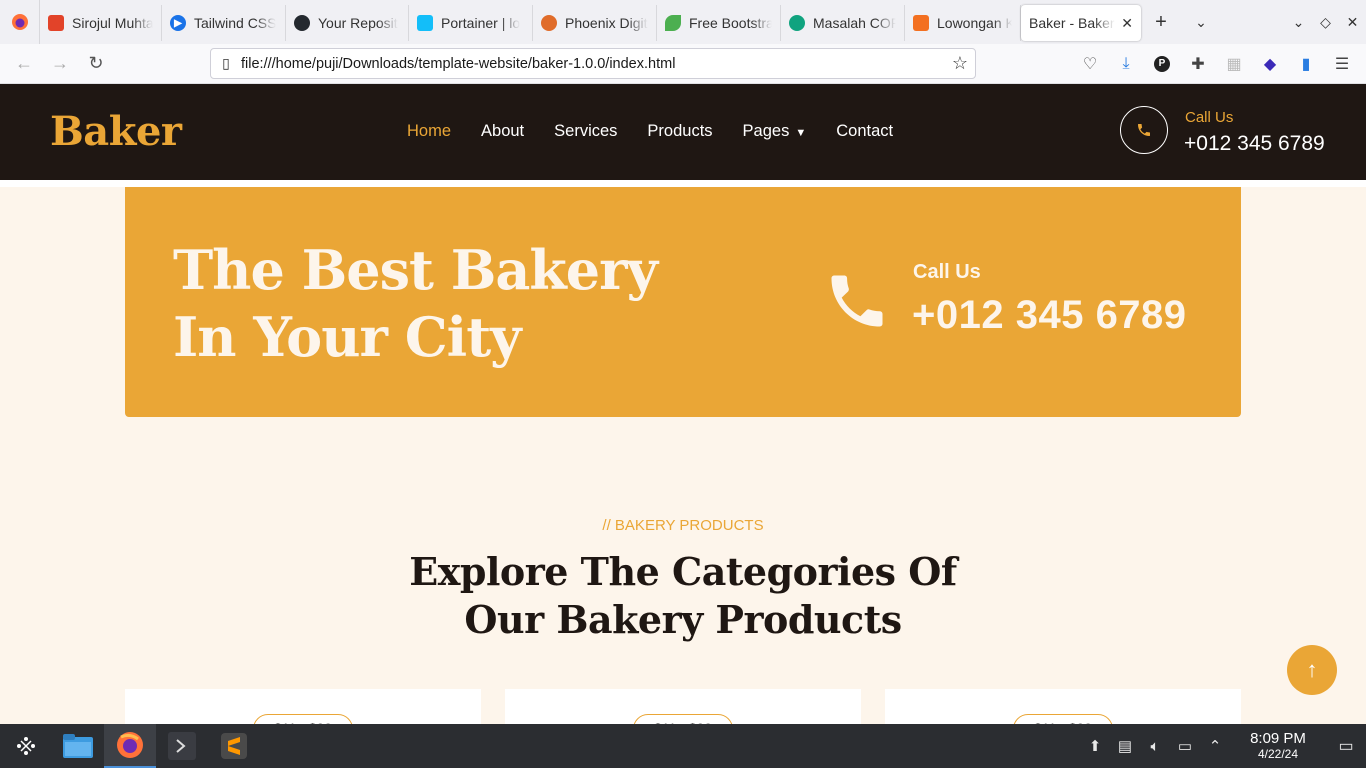 Image resolution: width=1366 pixels, height=768 pixels. I want to click on extensions-puzzle-icon: ✚, so click(1198, 63).